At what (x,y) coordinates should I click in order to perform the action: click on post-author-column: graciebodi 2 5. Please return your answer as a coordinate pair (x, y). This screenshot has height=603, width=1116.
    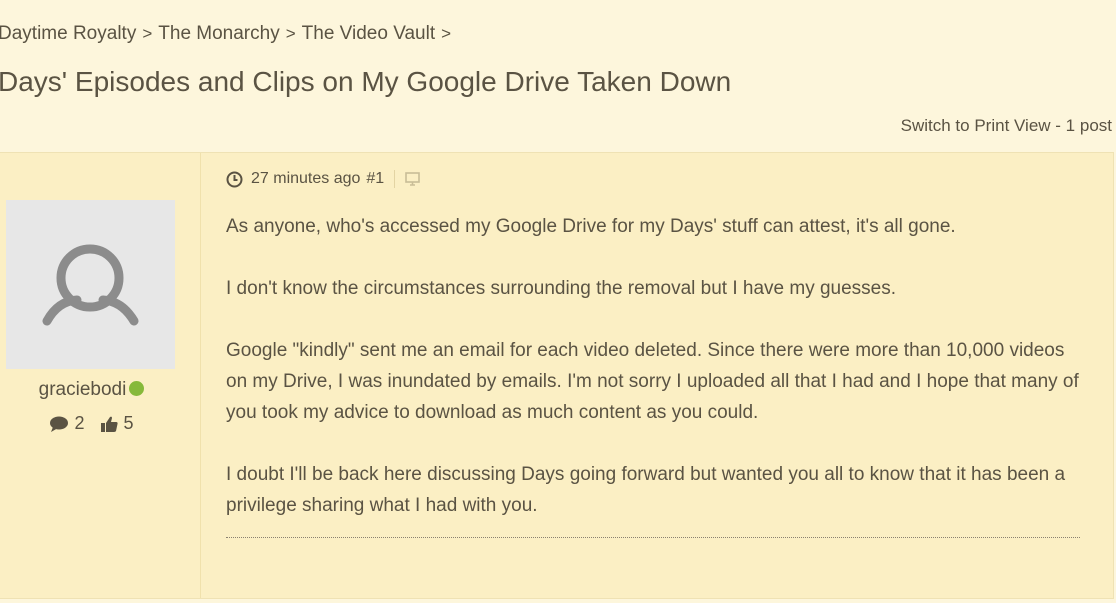
    Looking at the image, I should click on (100, 375).